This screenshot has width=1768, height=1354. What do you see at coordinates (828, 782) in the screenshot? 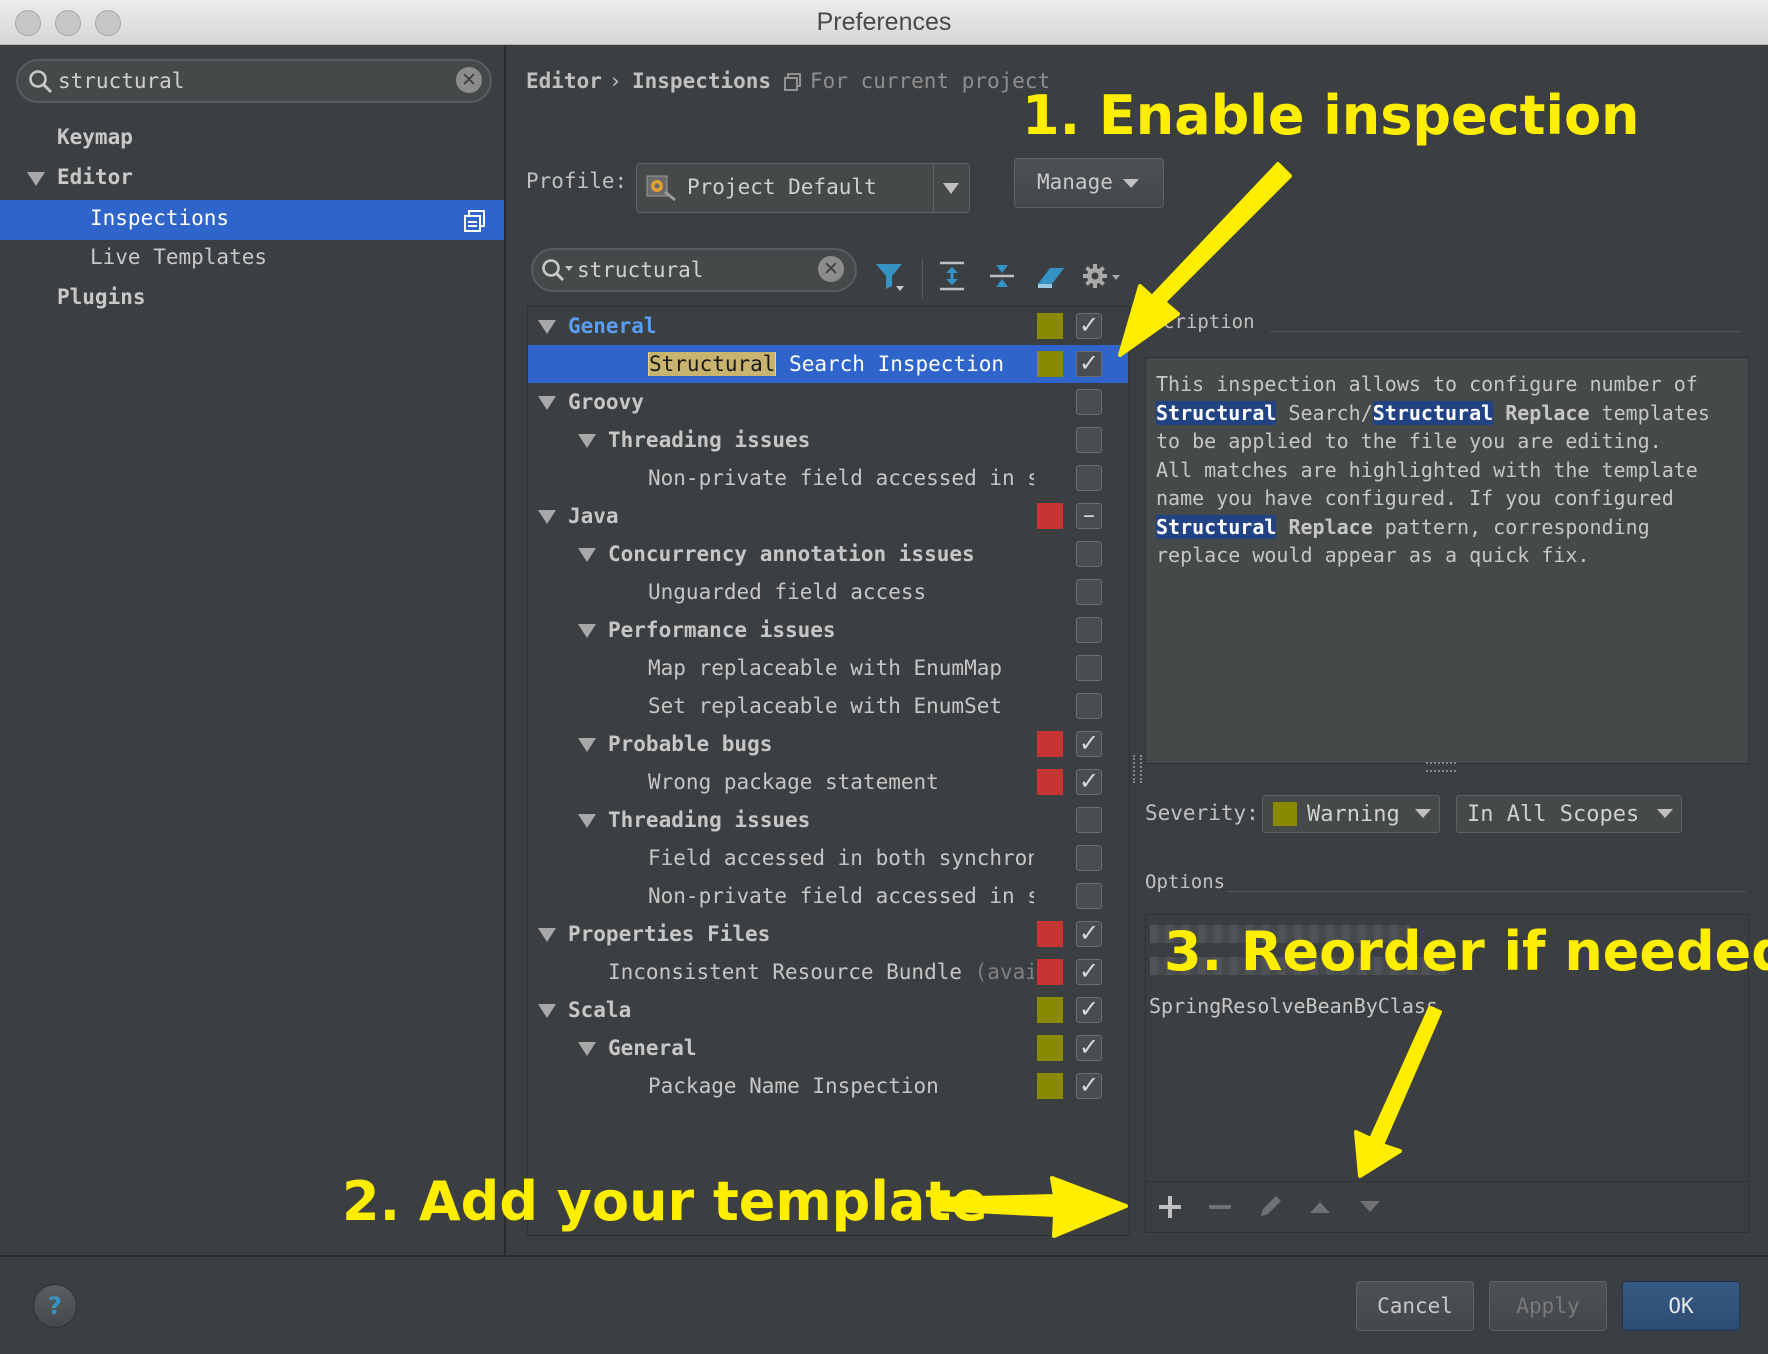
I see `tree-row: Wrong package statement ✓` at bounding box center [828, 782].